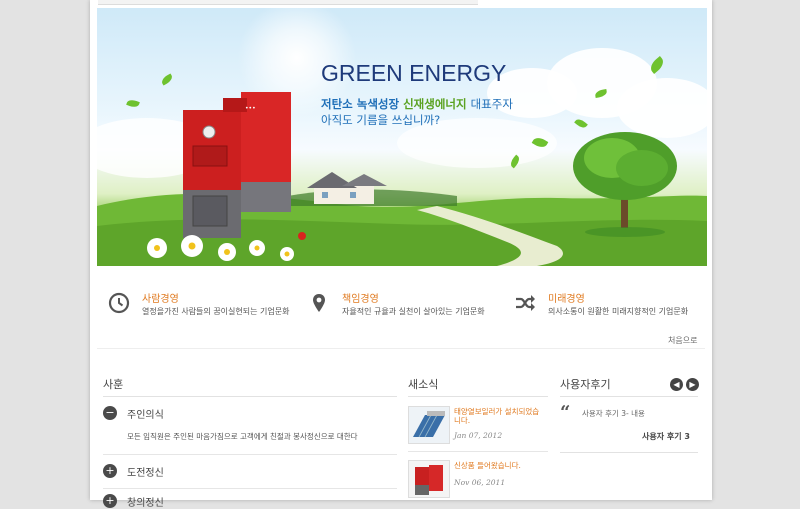 This screenshot has height=509, width=800. Describe the element at coordinates (525, 303) in the screenshot. I see `shuffle-icon` at that location.